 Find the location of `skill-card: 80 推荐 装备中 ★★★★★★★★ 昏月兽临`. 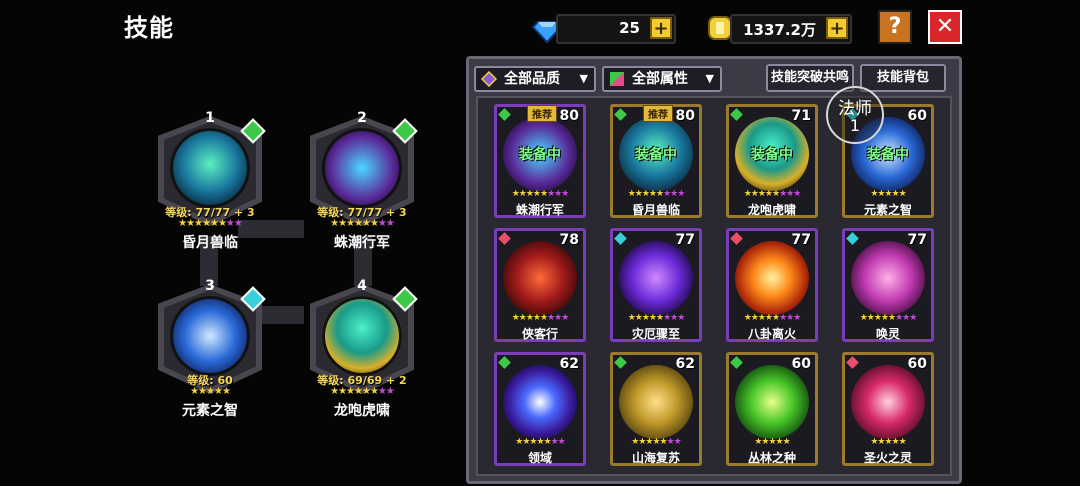

skill-card: 80 推荐 装备中 ★★★★★★★★ 昏月兽临 is located at coordinates (656, 161).